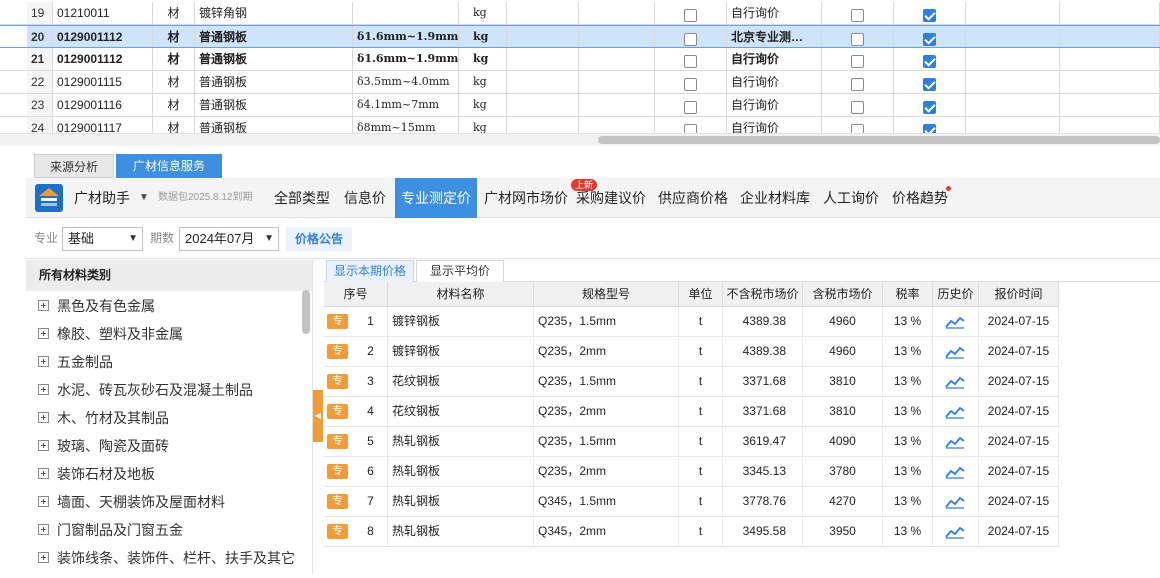 The image size is (1160, 578). Describe the element at coordinates (693, 198) in the screenshot. I see `nav-supplier-price: 供应商价格` at that location.